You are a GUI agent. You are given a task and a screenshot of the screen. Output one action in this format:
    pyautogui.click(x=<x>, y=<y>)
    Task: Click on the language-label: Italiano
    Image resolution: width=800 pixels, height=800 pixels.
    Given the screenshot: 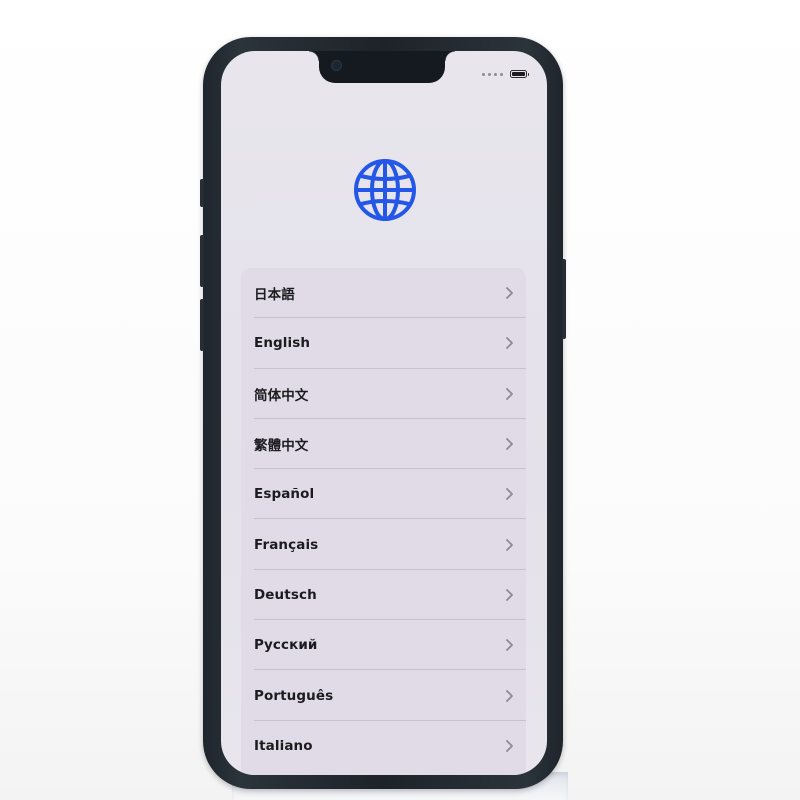 What is the action you would take?
    pyautogui.click(x=283, y=745)
    